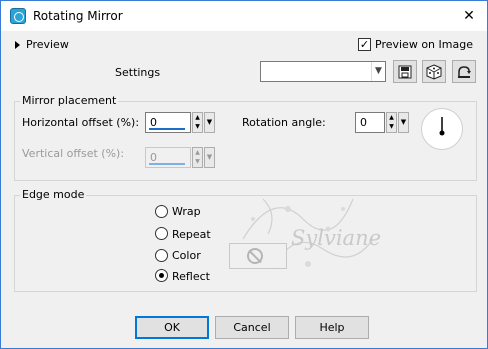  I want to click on watermark-signature: Sylviane, so click(336, 238).